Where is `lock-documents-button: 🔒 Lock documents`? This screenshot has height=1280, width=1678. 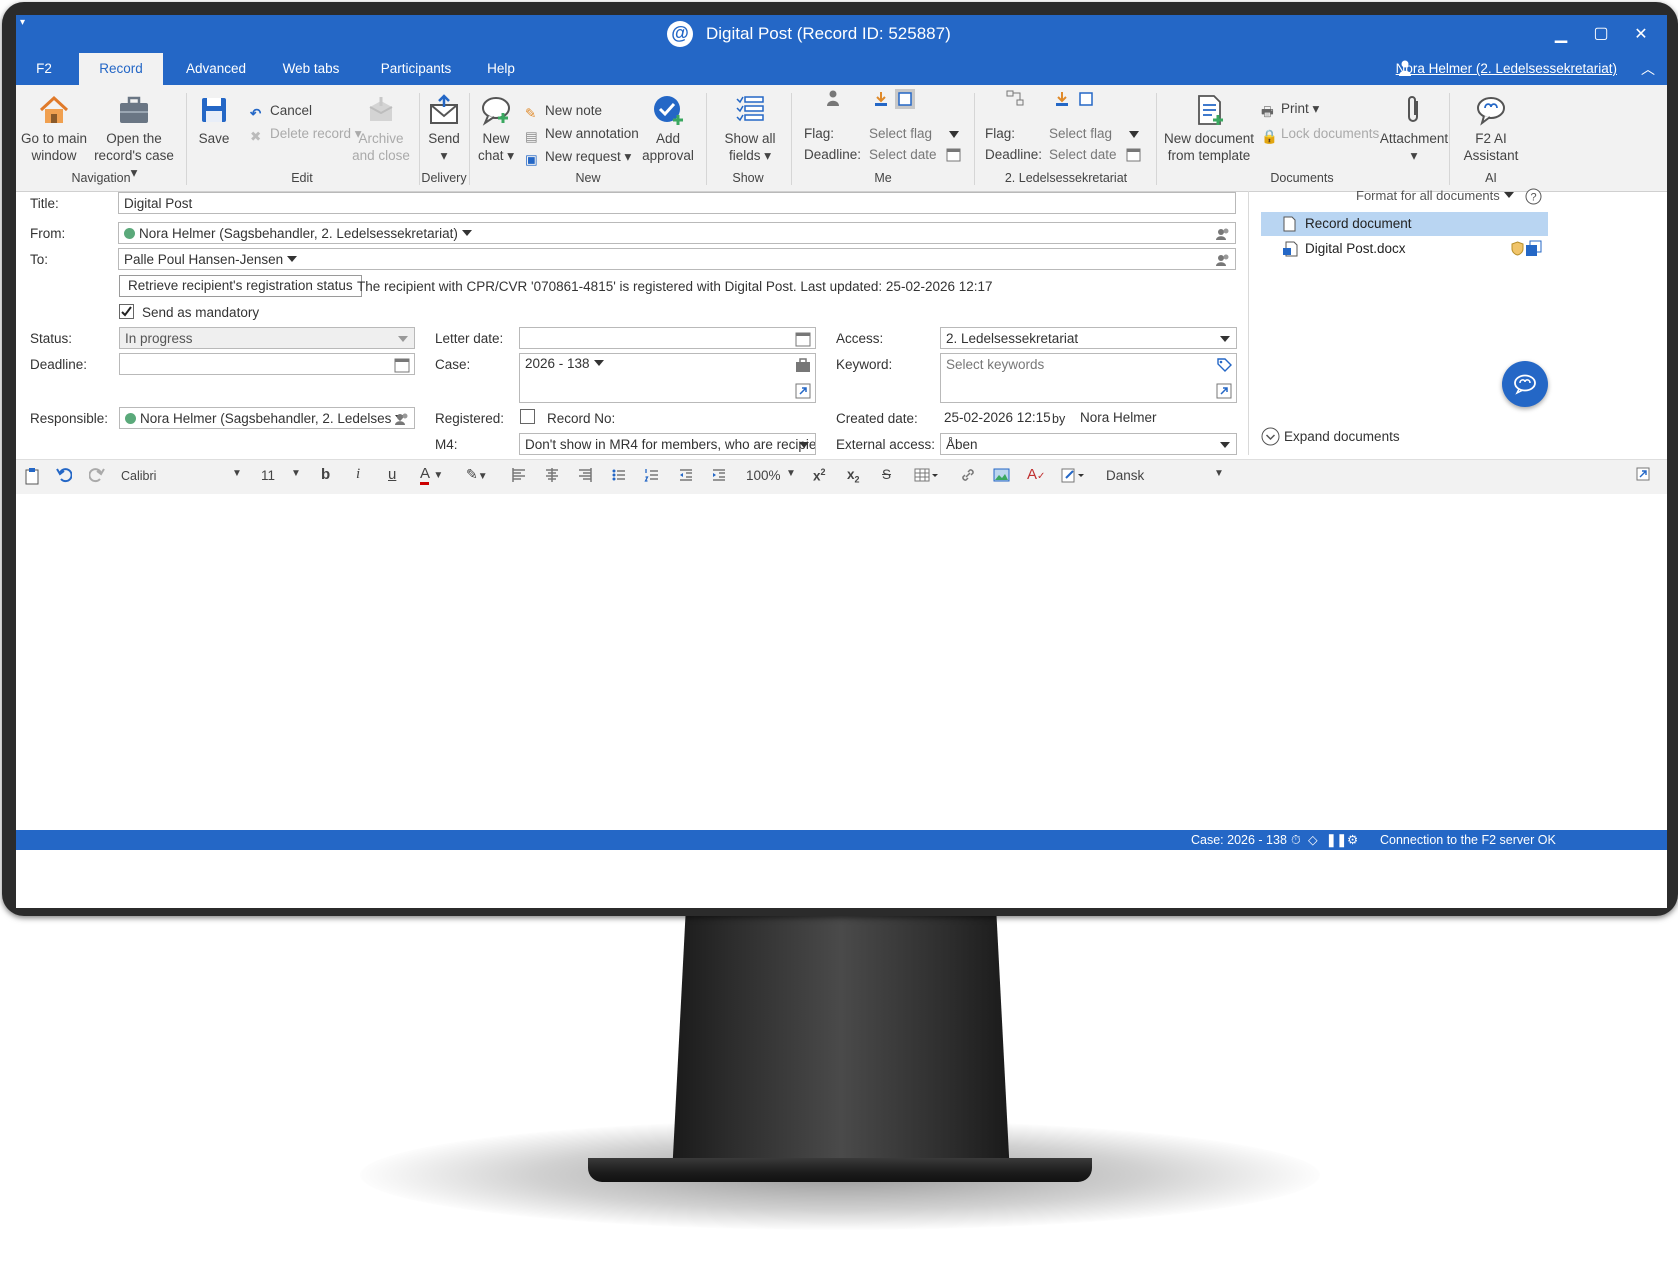
lock-documents-button: 🔒 Lock documents is located at coordinates (1320, 135).